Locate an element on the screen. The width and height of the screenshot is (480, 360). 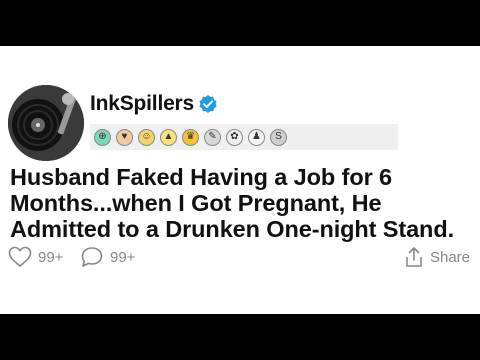
comment-bubble-icon is located at coordinates (92, 257).